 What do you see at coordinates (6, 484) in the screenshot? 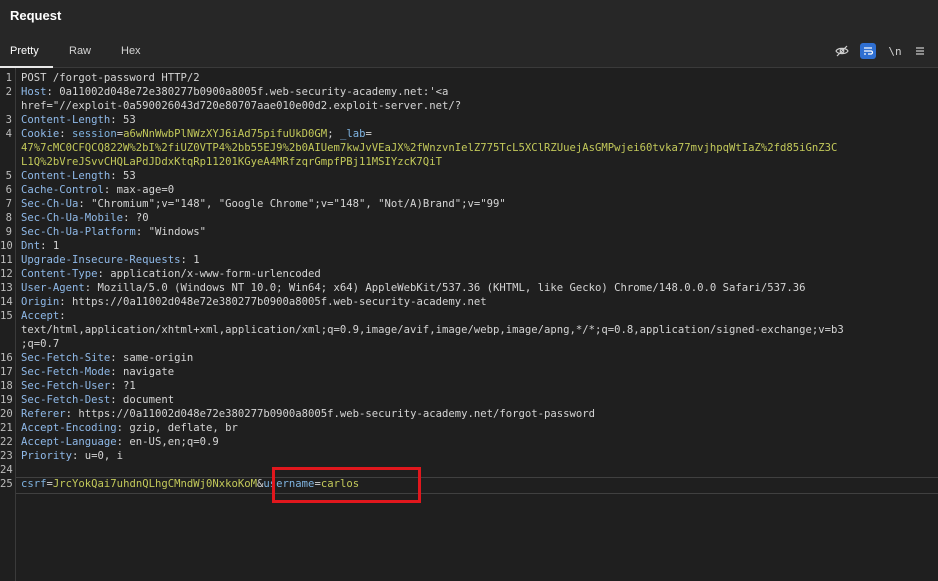
I see `line-number: 25` at bounding box center [6, 484].